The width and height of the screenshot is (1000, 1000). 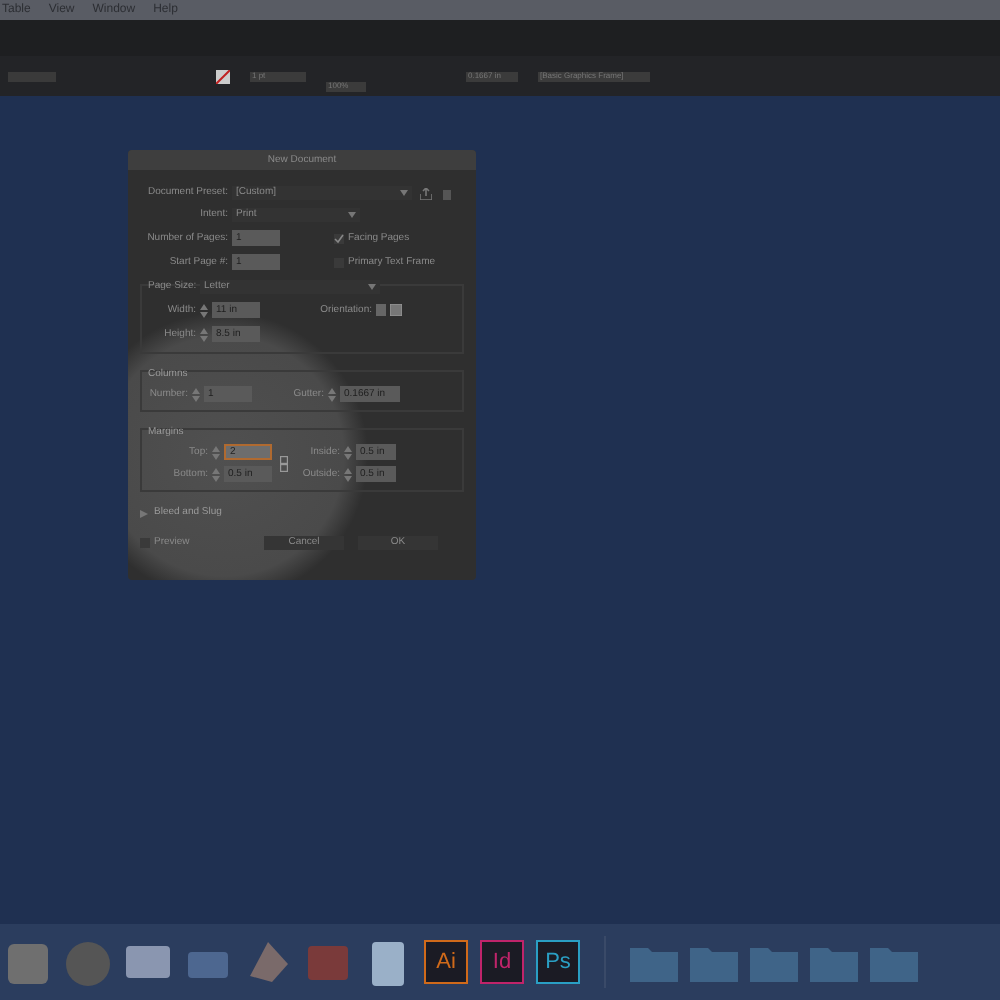 I want to click on checkbox, so click(x=339, y=238).